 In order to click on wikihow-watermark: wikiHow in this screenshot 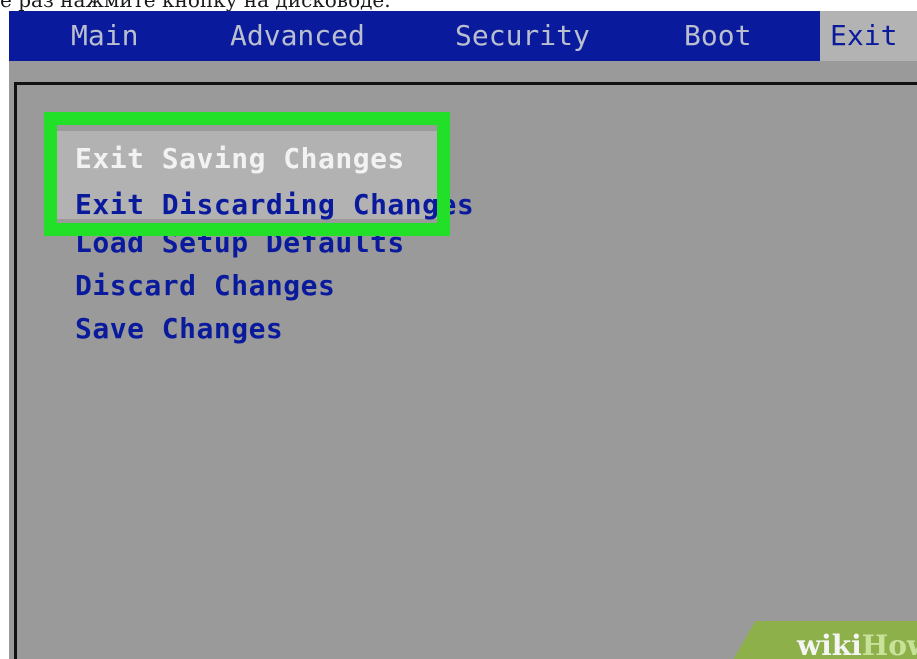, I will do `click(857, 643)`.